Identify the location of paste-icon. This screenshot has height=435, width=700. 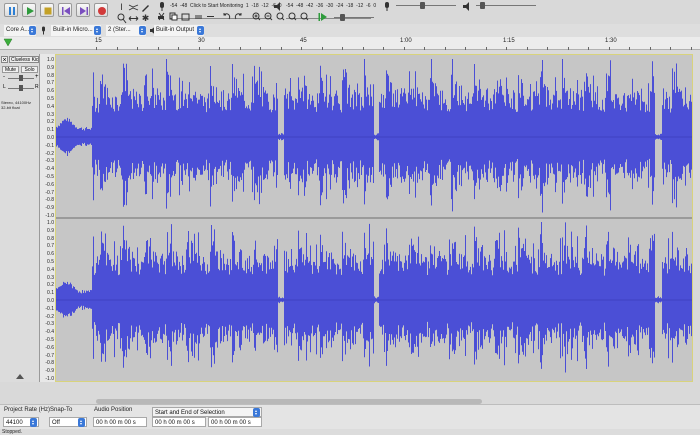
(185, 16).